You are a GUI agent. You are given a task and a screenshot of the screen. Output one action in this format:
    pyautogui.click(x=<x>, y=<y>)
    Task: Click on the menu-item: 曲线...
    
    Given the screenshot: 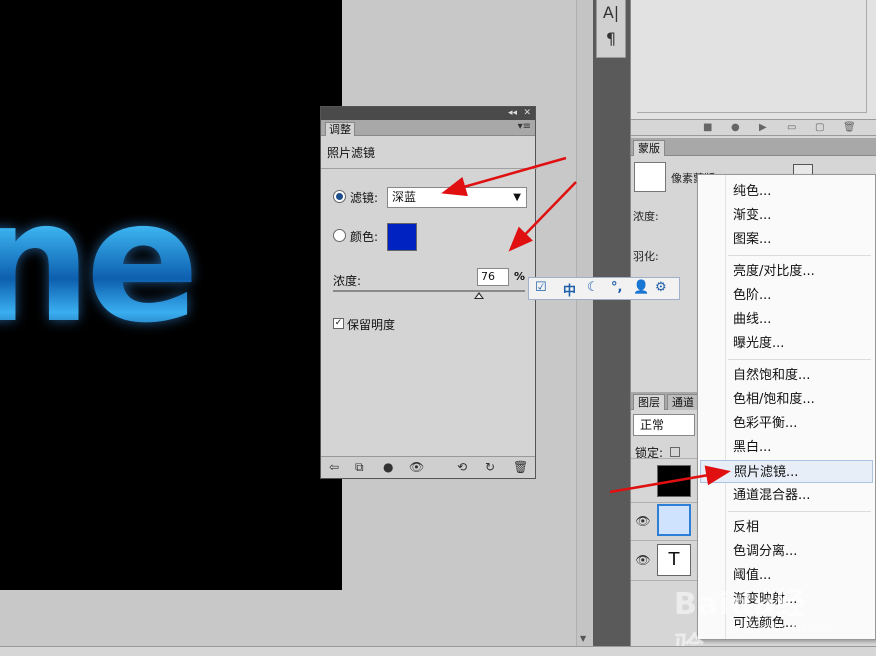 What is the action you would take?
    pyautogui.click(x=786, y=319)
    